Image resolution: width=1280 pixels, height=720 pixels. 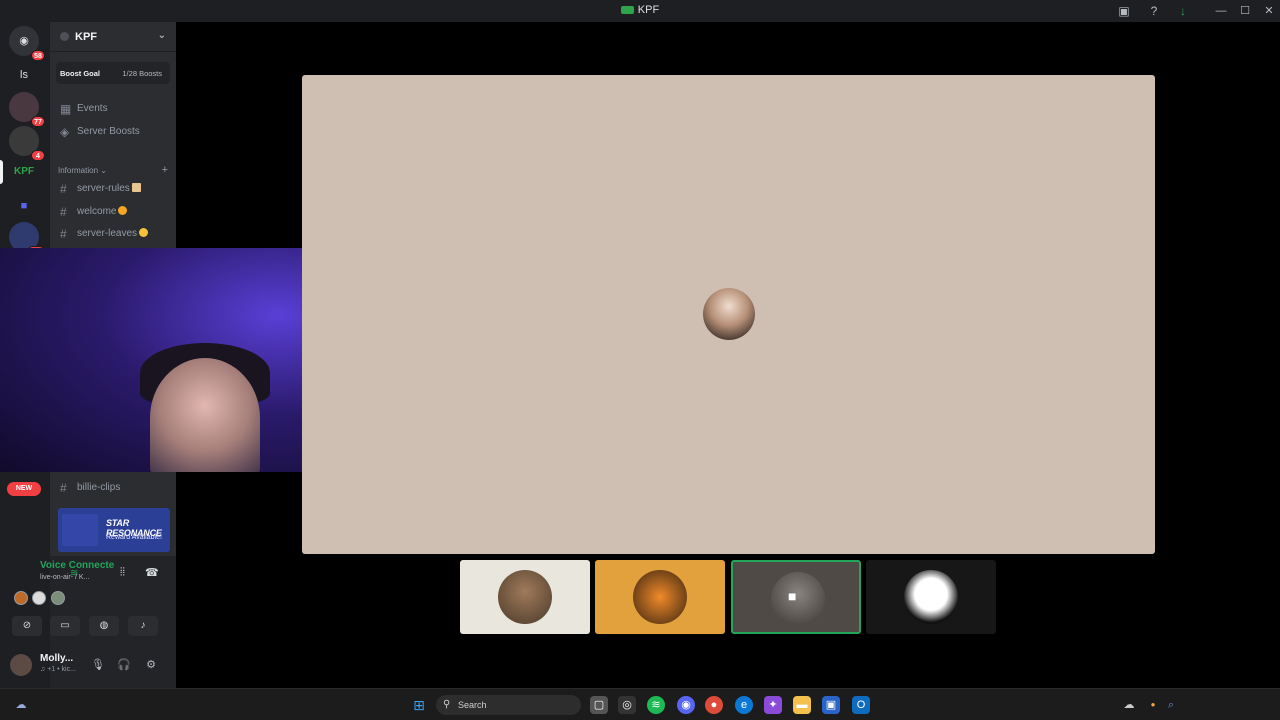 I want to click on kpf-logo-icon, so click(x=627, y=10).